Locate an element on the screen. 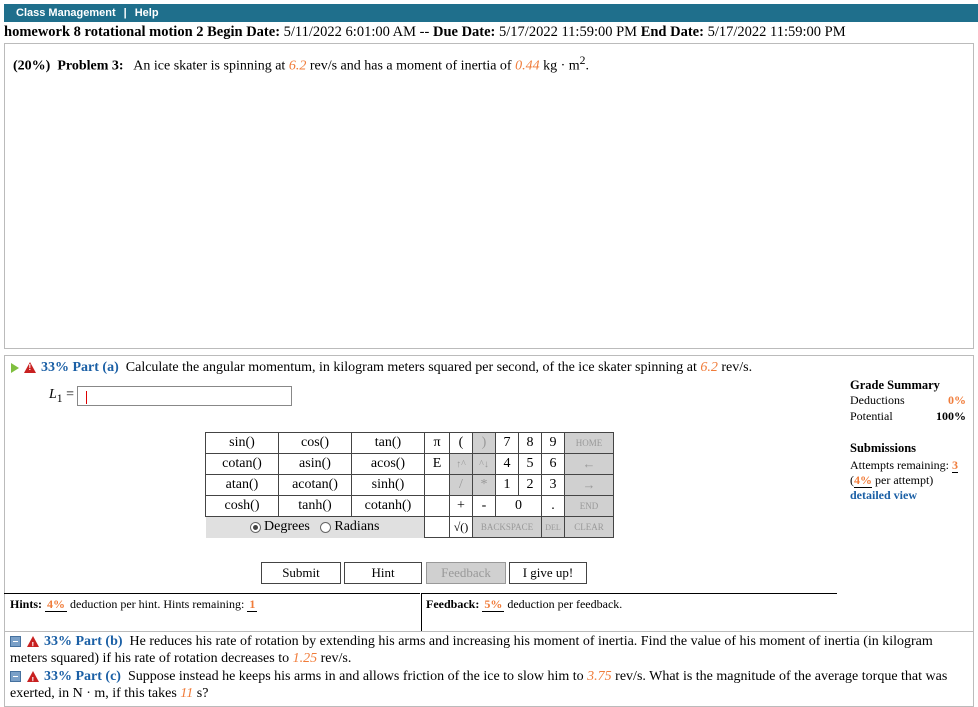  calc-up-button: ↑^ is located at coordinates (461, 464).